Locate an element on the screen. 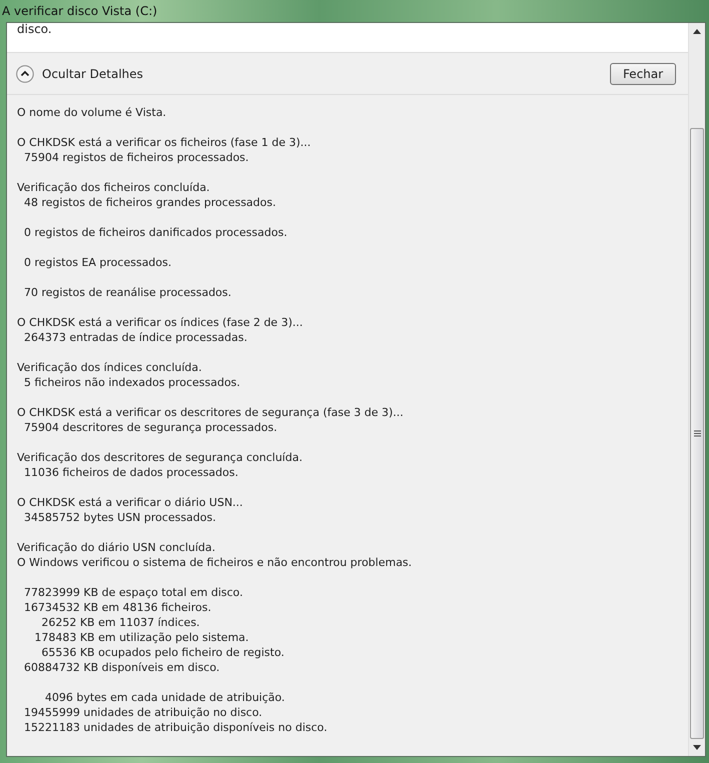 This screenshot has height=763, width=709. detail-line: 60884732 KB disponíveis em disco. is located at coordinates (121, 667).